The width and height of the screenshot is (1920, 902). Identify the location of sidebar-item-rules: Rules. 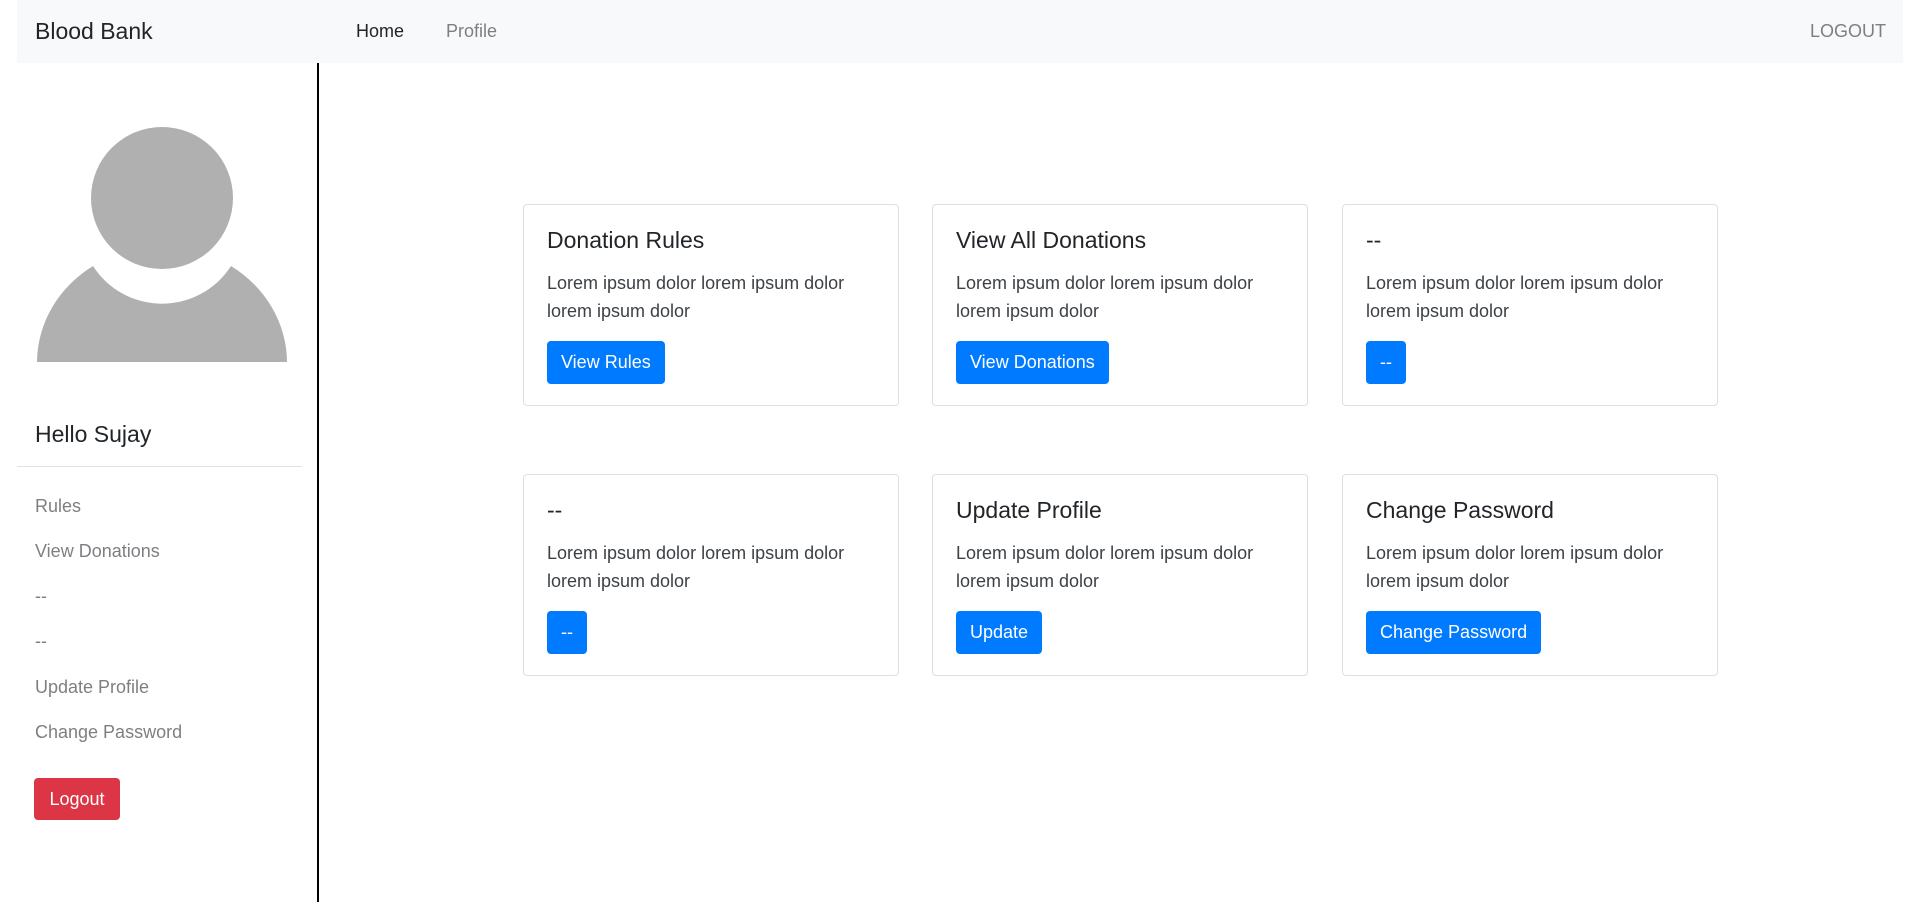
(58, 506).